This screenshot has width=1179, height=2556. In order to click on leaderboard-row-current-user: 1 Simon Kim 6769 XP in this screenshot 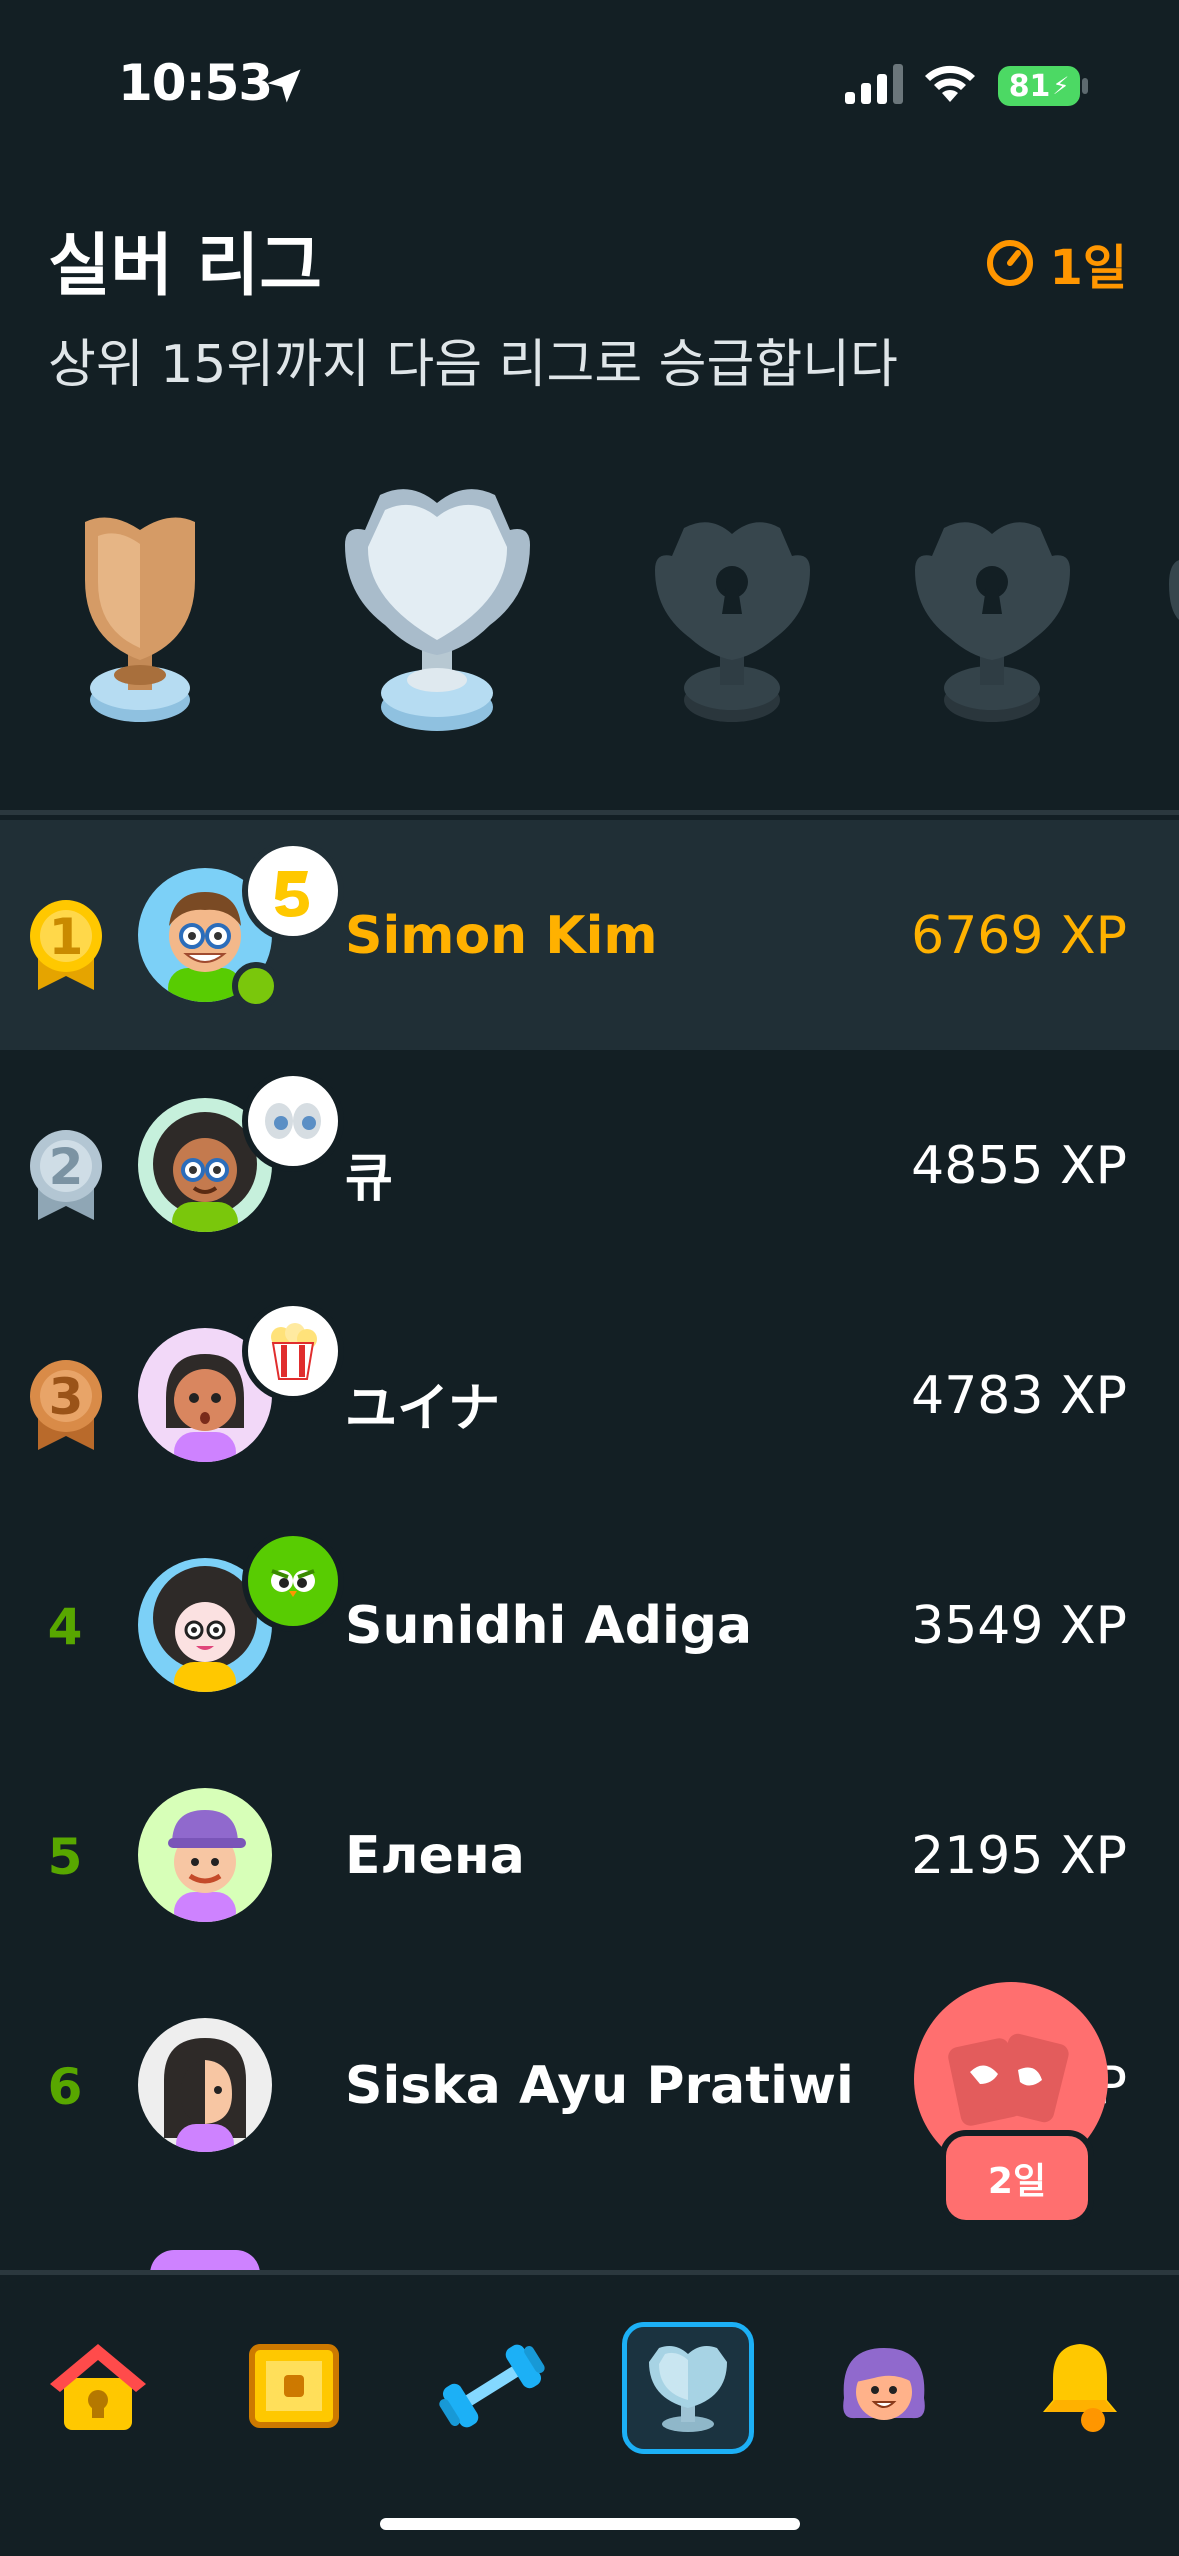, I will do `click(589, 935)`.